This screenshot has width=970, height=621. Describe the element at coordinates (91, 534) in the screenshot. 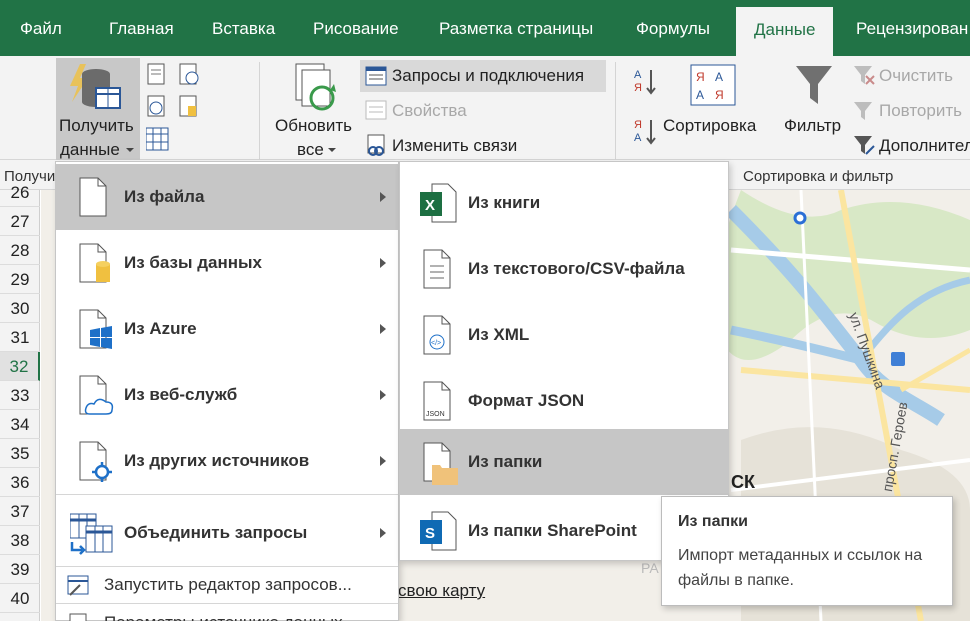

I see `combine-icon` at that location.